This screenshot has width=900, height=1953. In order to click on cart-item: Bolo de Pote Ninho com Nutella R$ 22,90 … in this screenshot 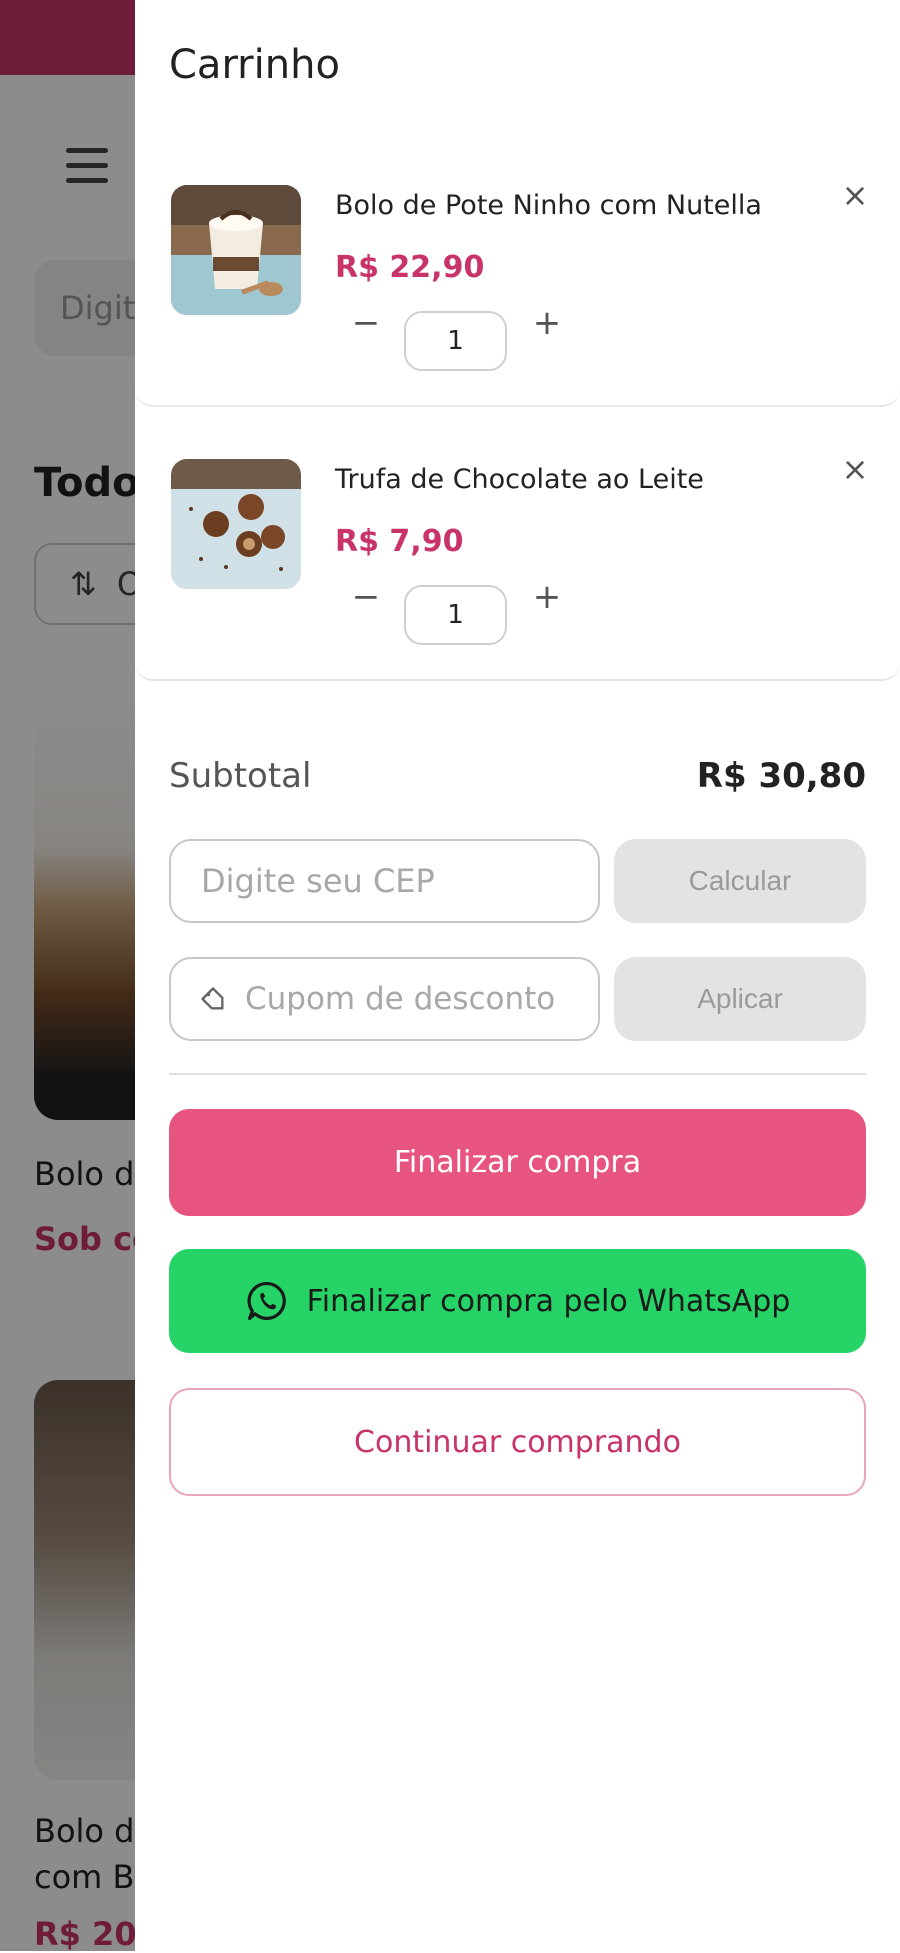, I will do `click(517, 271)`.